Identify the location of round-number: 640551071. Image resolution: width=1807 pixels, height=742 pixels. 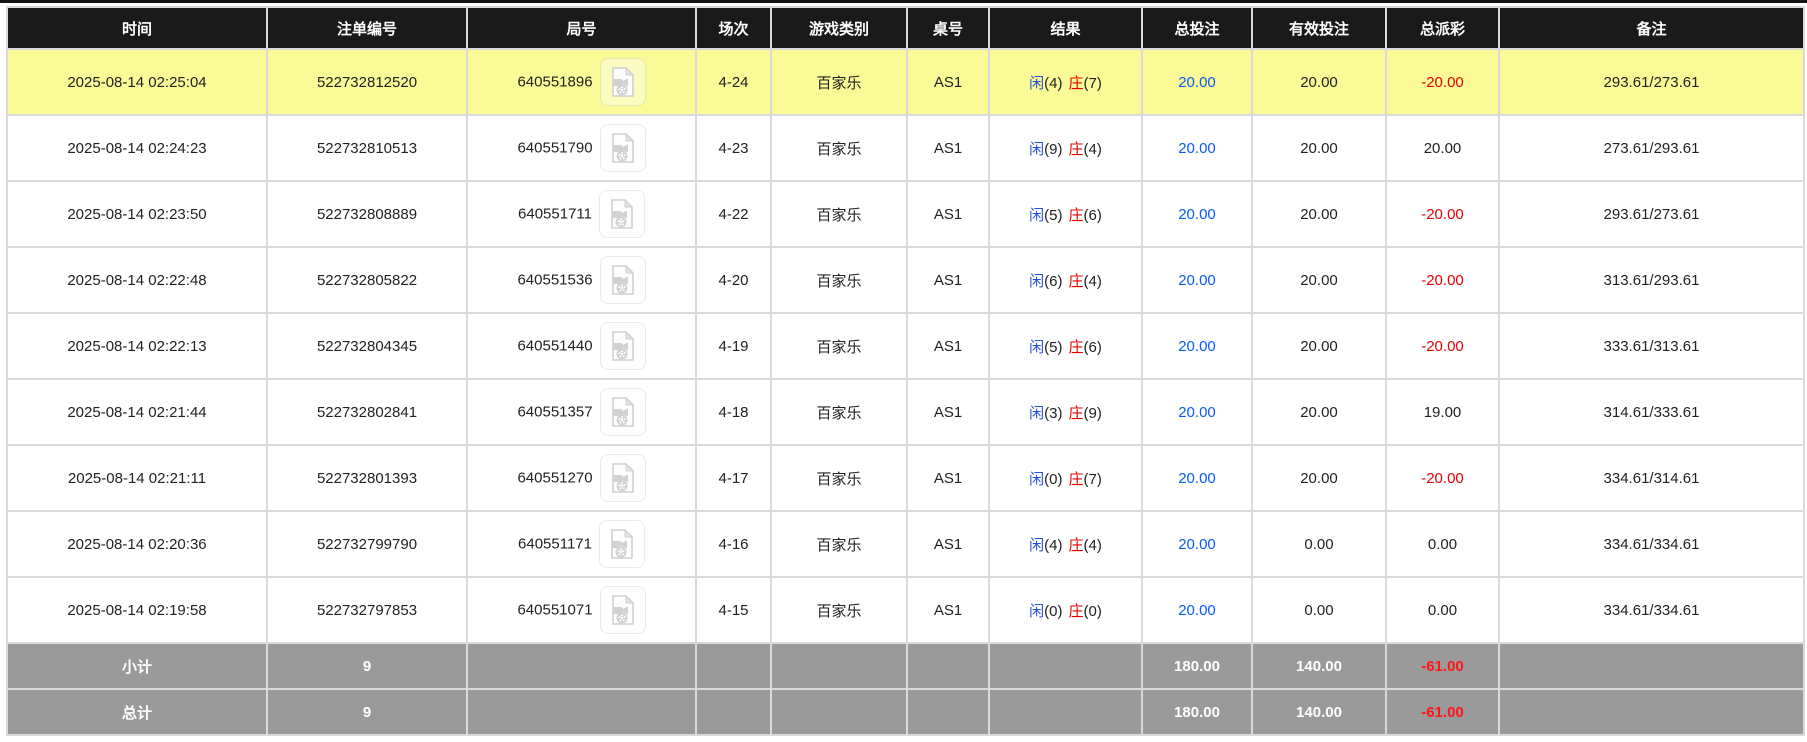
(555, 610).